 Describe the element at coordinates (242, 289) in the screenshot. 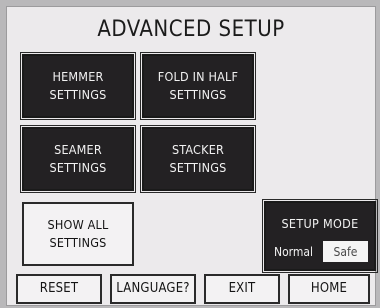

I see `exit-button: EXIT` at that location.